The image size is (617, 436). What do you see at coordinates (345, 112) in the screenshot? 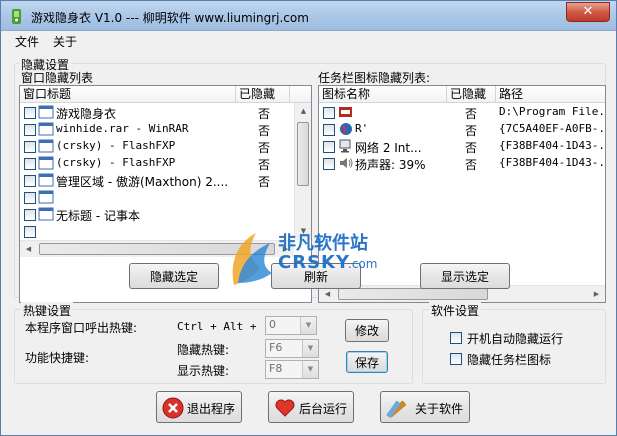
I see `app-tray-icon` at bounding box center [345, 112].